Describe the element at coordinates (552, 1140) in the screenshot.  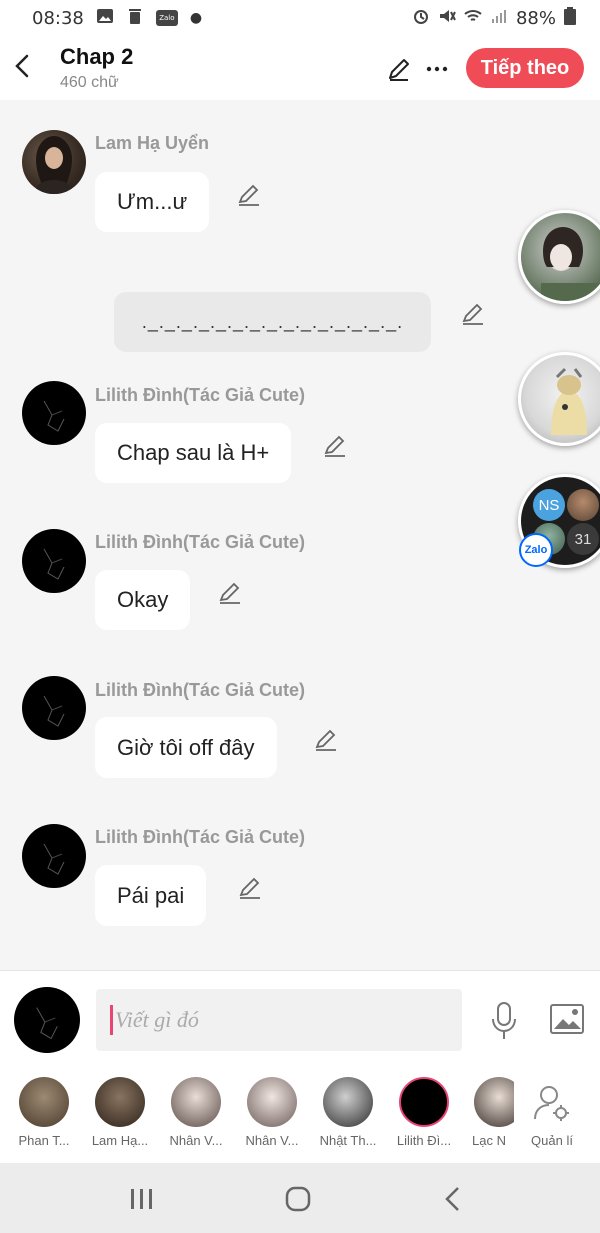
I see `manage-label: Quản lí` at that location.